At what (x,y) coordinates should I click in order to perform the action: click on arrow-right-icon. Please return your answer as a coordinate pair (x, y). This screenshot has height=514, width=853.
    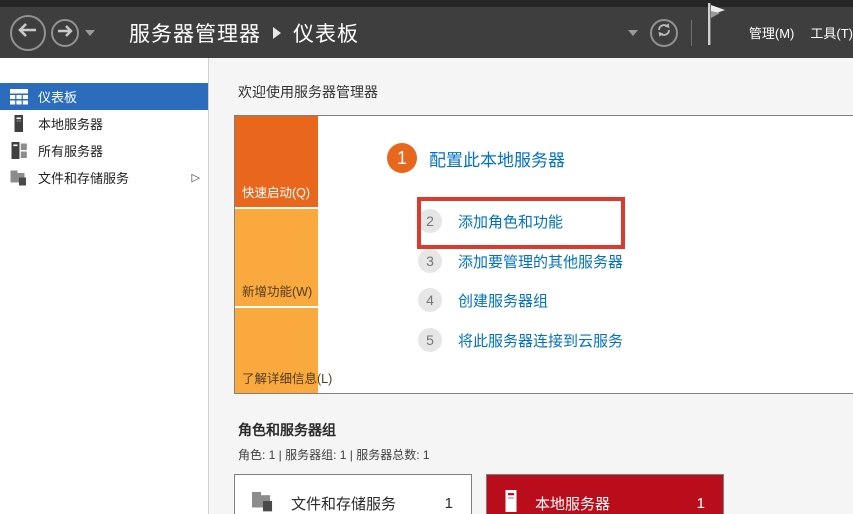
    Looking at the image, I should click on (65, 33).